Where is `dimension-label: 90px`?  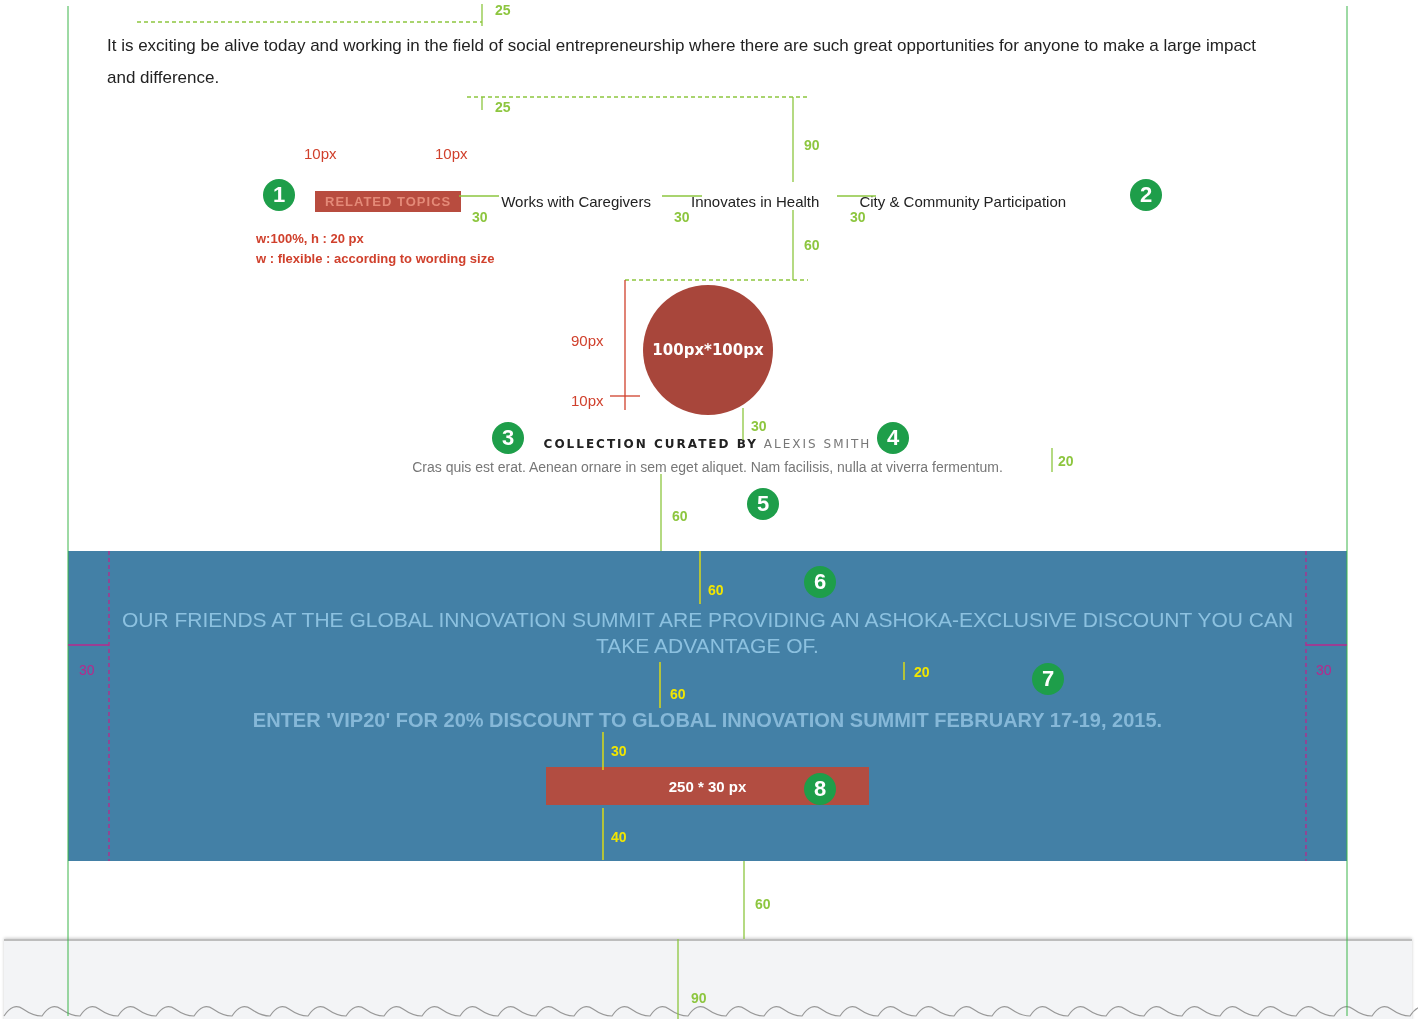
dimension-label: 90px is located at coordinates (587, 341).